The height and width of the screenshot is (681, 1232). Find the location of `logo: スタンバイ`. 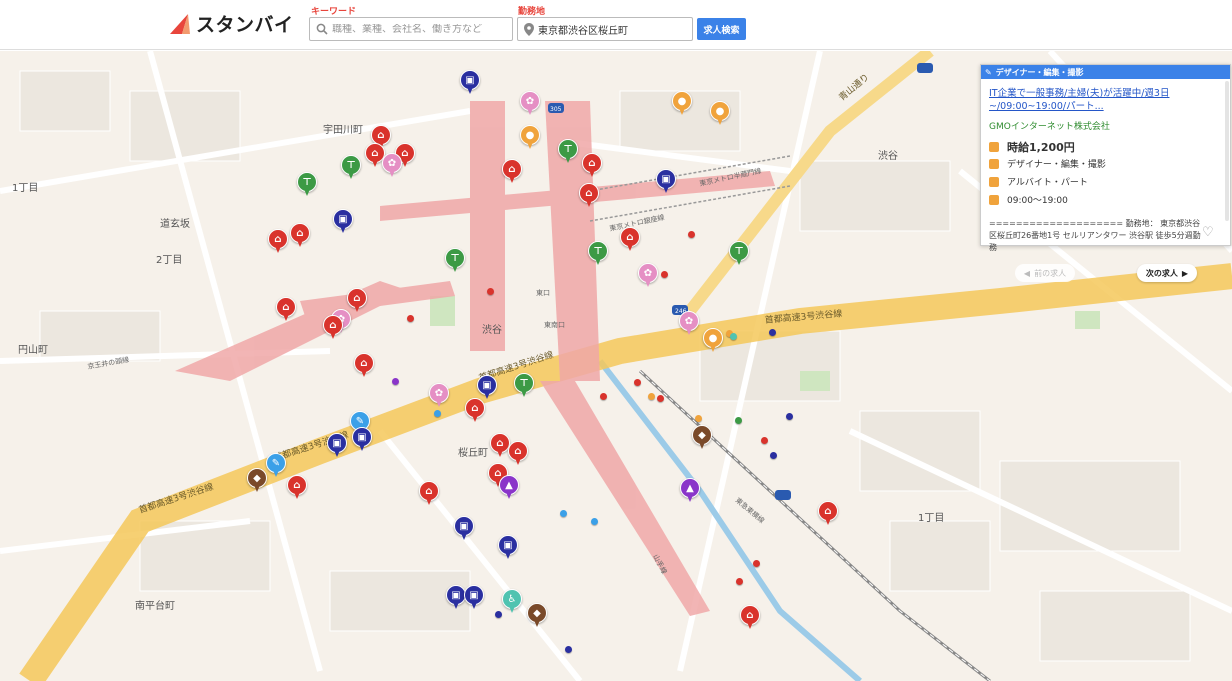

logo: スタンバイ is located at coordinates (231, 23).